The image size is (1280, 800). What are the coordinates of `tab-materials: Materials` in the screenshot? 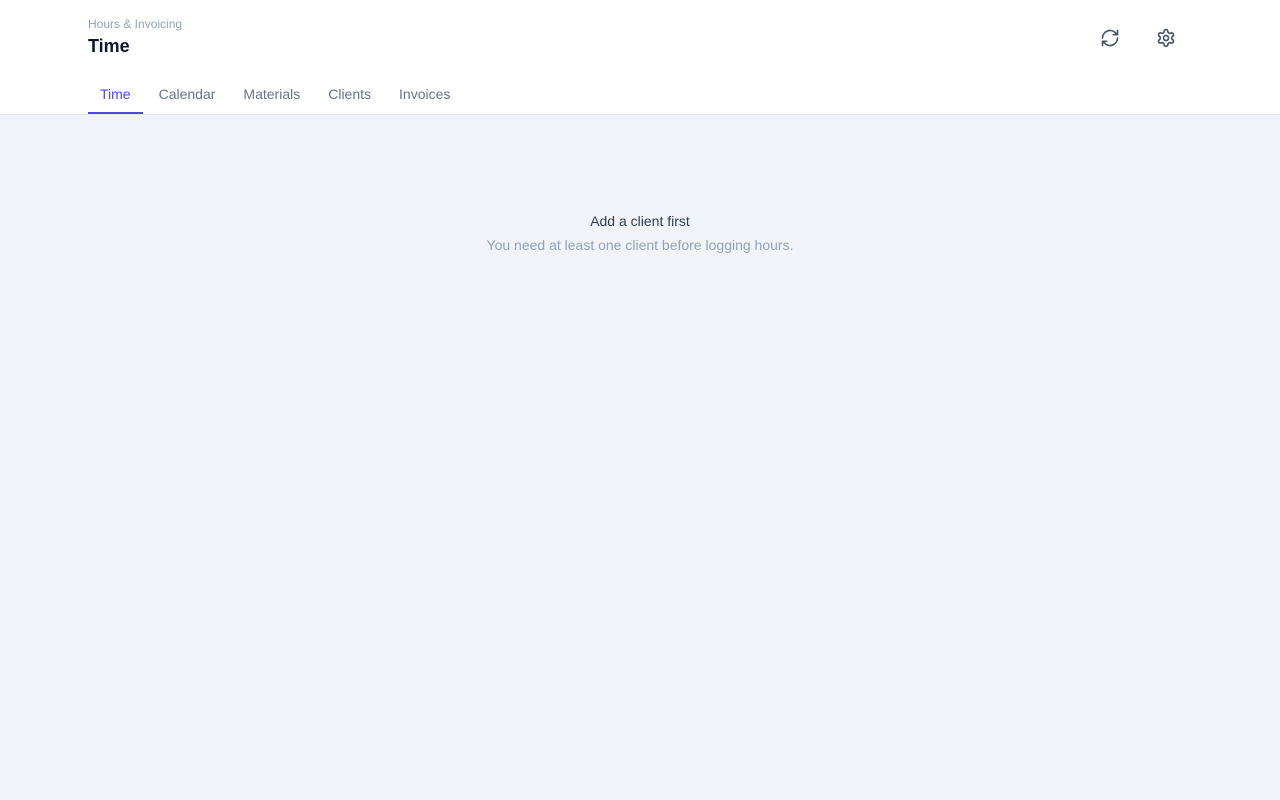 It's located at (271, 94).